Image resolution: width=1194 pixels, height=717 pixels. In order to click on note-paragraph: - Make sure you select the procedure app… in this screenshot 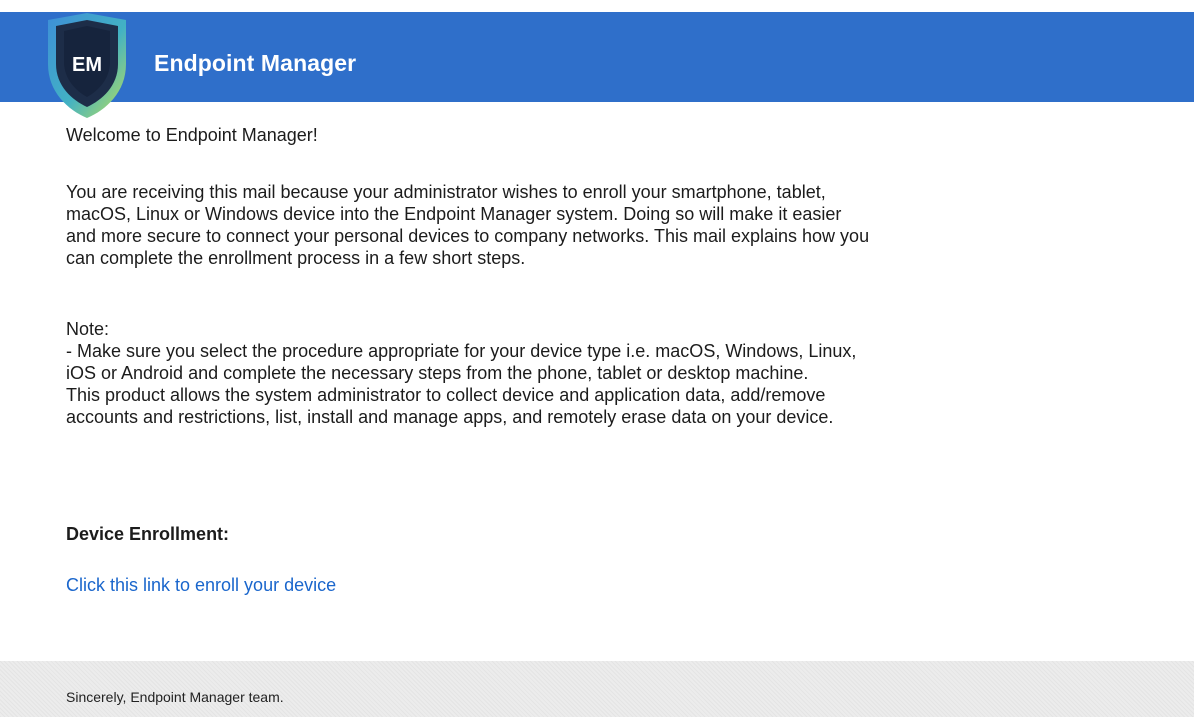, I will do `click(461, 384)`.